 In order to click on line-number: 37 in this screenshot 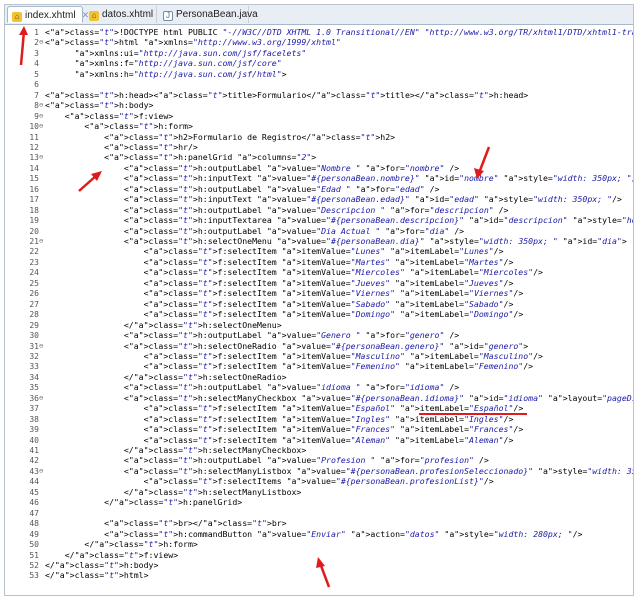, I will do `click(34, 409)`.